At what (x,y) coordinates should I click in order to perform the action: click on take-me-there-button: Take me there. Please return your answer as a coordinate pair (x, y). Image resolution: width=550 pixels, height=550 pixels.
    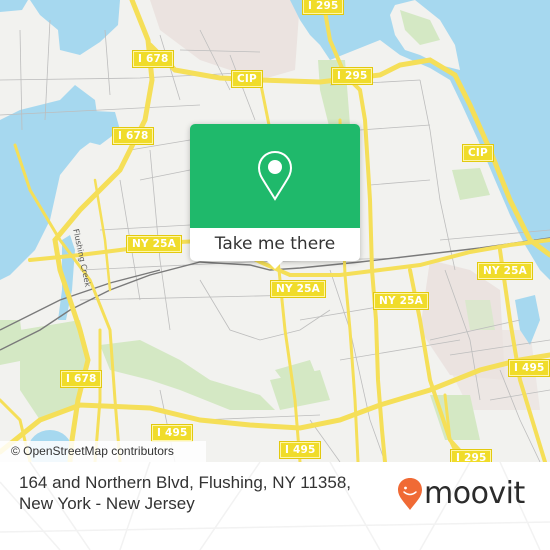
    Looking at the image, I should click on (275, 244).